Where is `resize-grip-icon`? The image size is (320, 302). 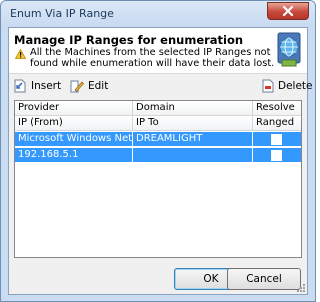
resize-grip-icon is located at coordinates (301, 288).